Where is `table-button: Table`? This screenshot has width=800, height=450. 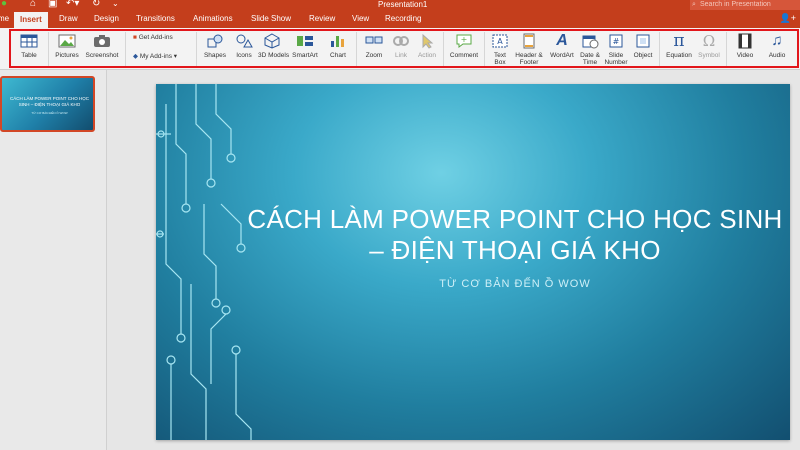 table-button: Table is located at coordinates (29, 49).